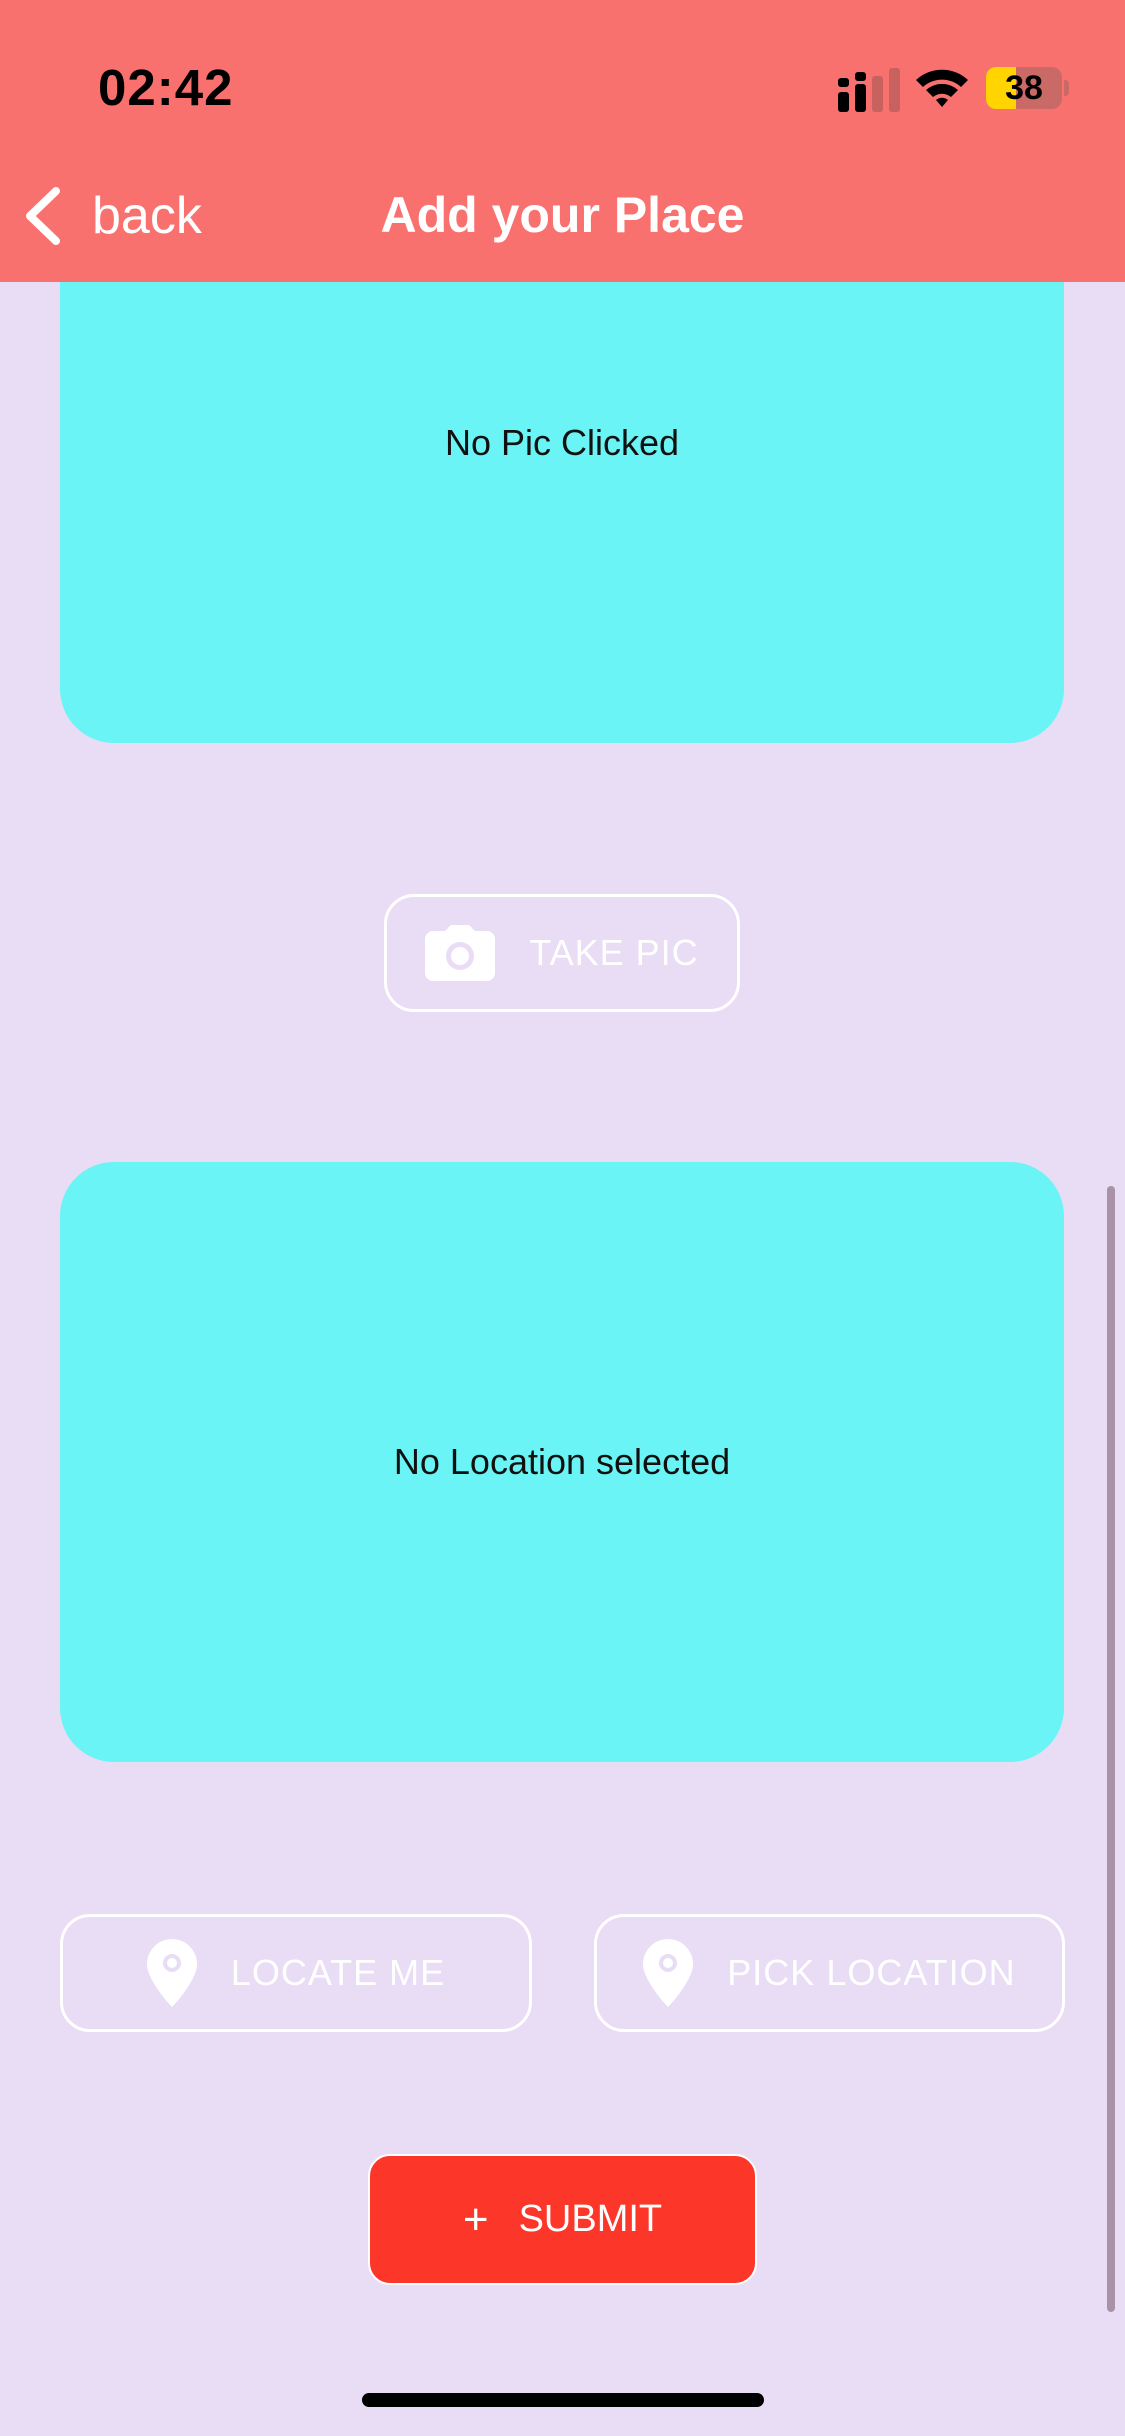 This screenshot has height=2436, width=1125. What do you see at coordinates (562, 215) in the screenshot?
I see `page-title: Add your Place` at bounding box center [562, 215].